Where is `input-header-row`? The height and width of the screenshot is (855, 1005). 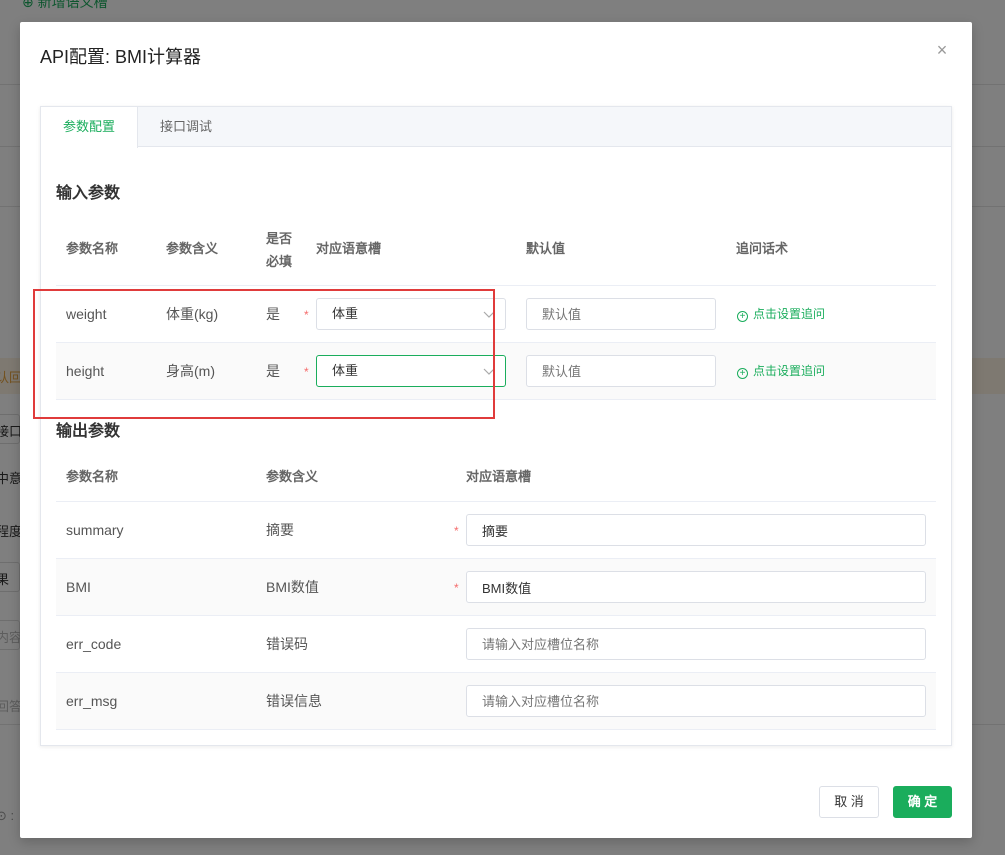
input-header-row is located at coordinates (496, 257).